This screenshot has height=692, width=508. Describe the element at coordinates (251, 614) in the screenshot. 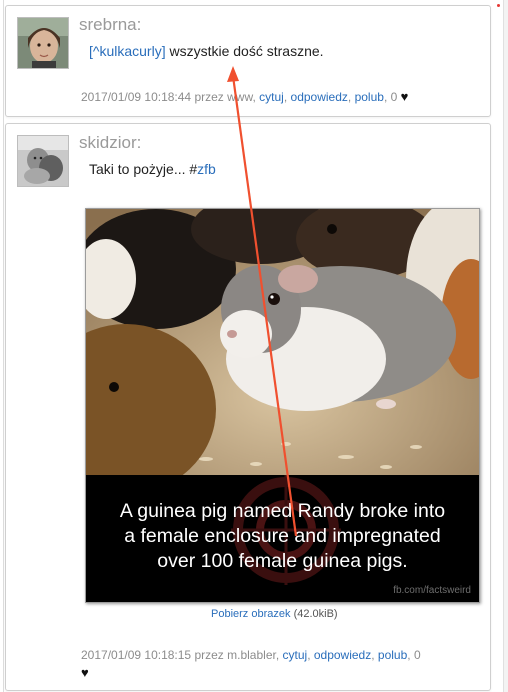

I see `download-image-link: Pobierz obrazek` at that location.